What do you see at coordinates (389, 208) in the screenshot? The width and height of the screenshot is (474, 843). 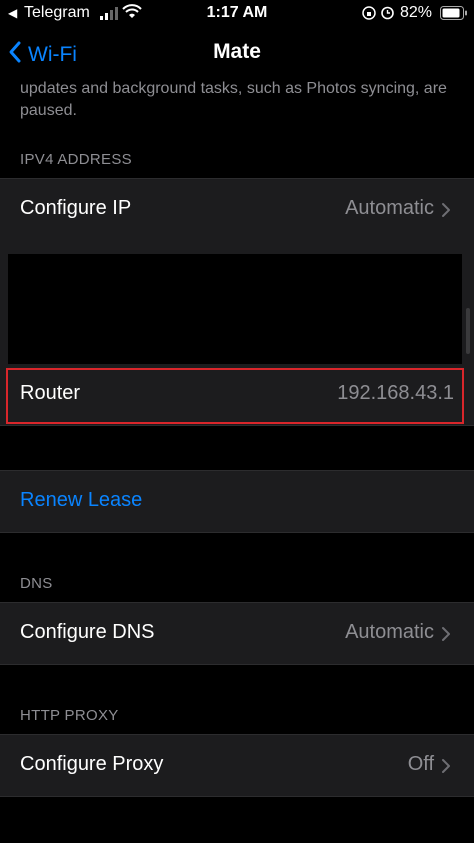 I see `configure-ip-value: Automatic` at bounding box center [389, 208].